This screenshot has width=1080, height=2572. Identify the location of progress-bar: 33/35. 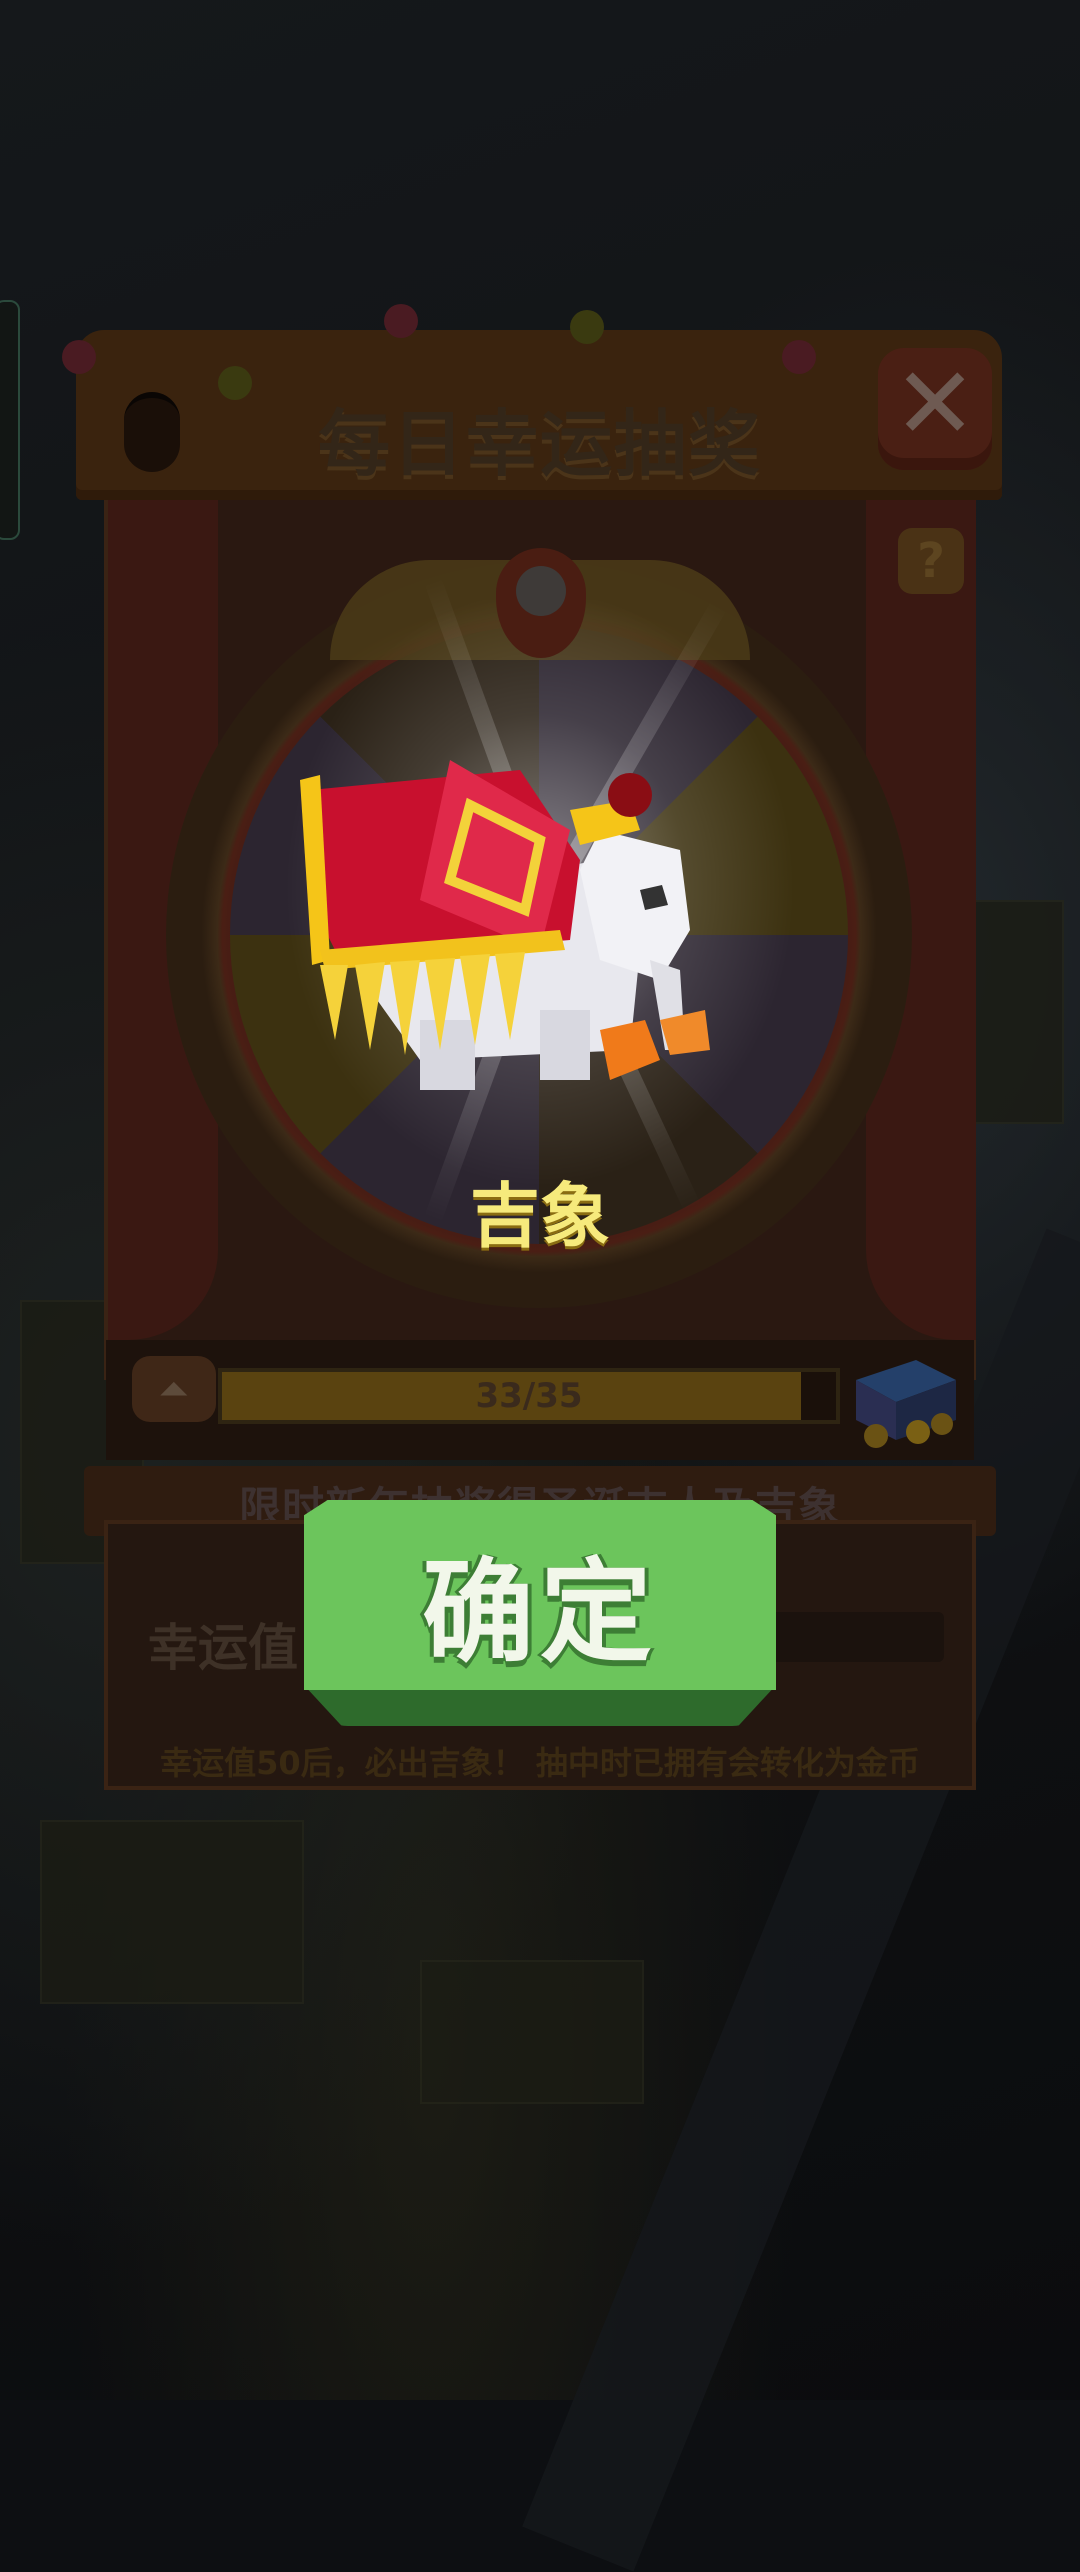
(529, 1396).